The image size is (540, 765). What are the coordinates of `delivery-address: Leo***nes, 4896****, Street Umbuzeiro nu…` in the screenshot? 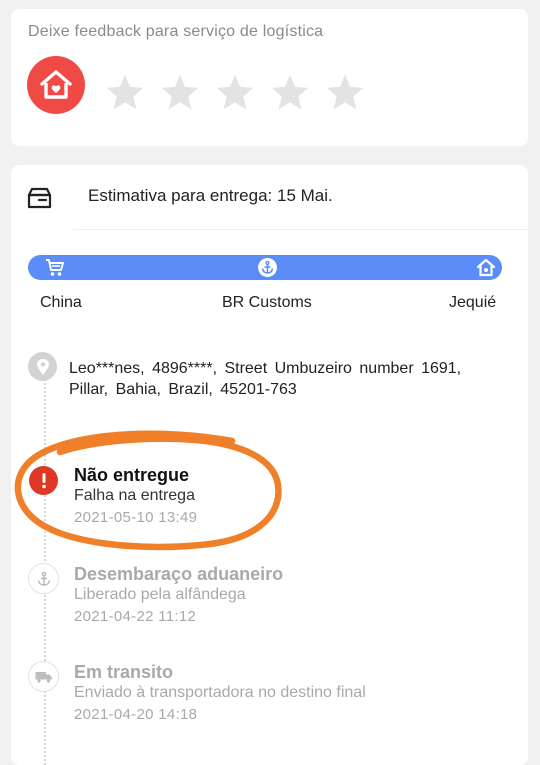 It's located at (265, 379).